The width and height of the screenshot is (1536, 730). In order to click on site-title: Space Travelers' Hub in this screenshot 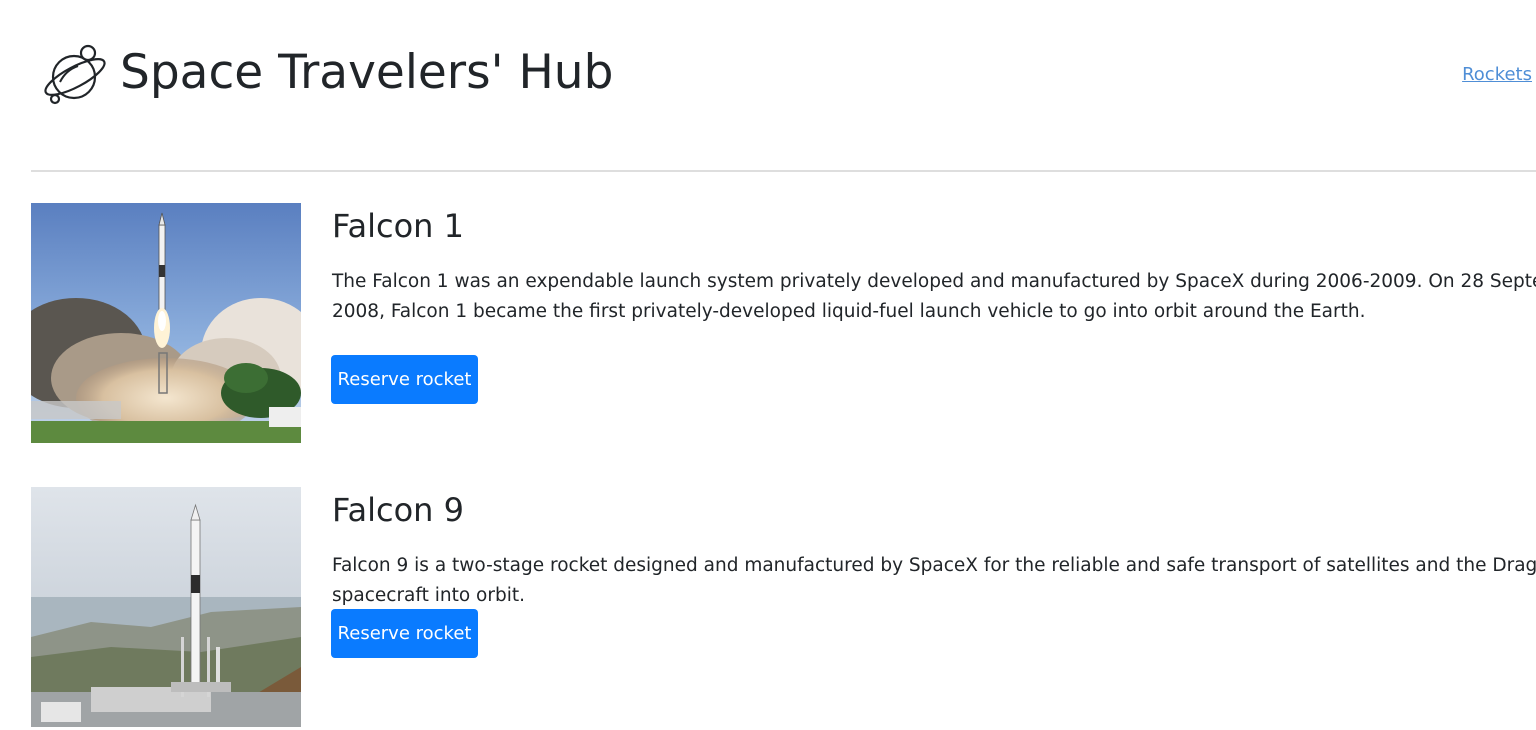, I will do `click(367, 72)`.